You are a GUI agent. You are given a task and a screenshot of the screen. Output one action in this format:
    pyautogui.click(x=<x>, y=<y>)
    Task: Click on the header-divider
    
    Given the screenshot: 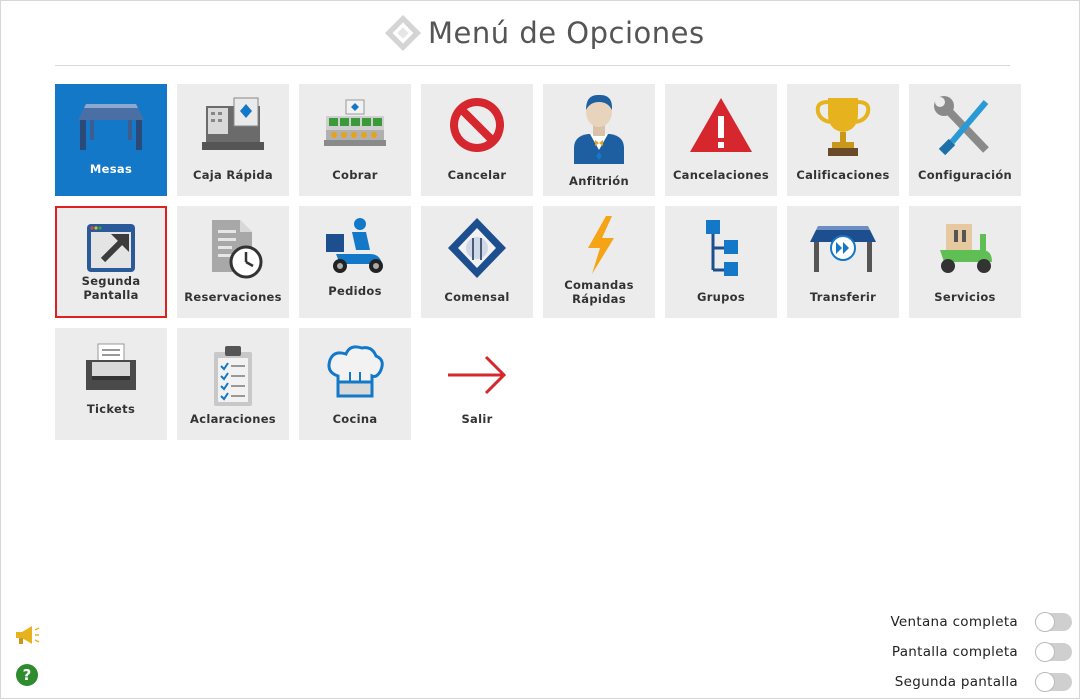 What is the action you would take?
    pyautogui.click(x=532, y=65)
    